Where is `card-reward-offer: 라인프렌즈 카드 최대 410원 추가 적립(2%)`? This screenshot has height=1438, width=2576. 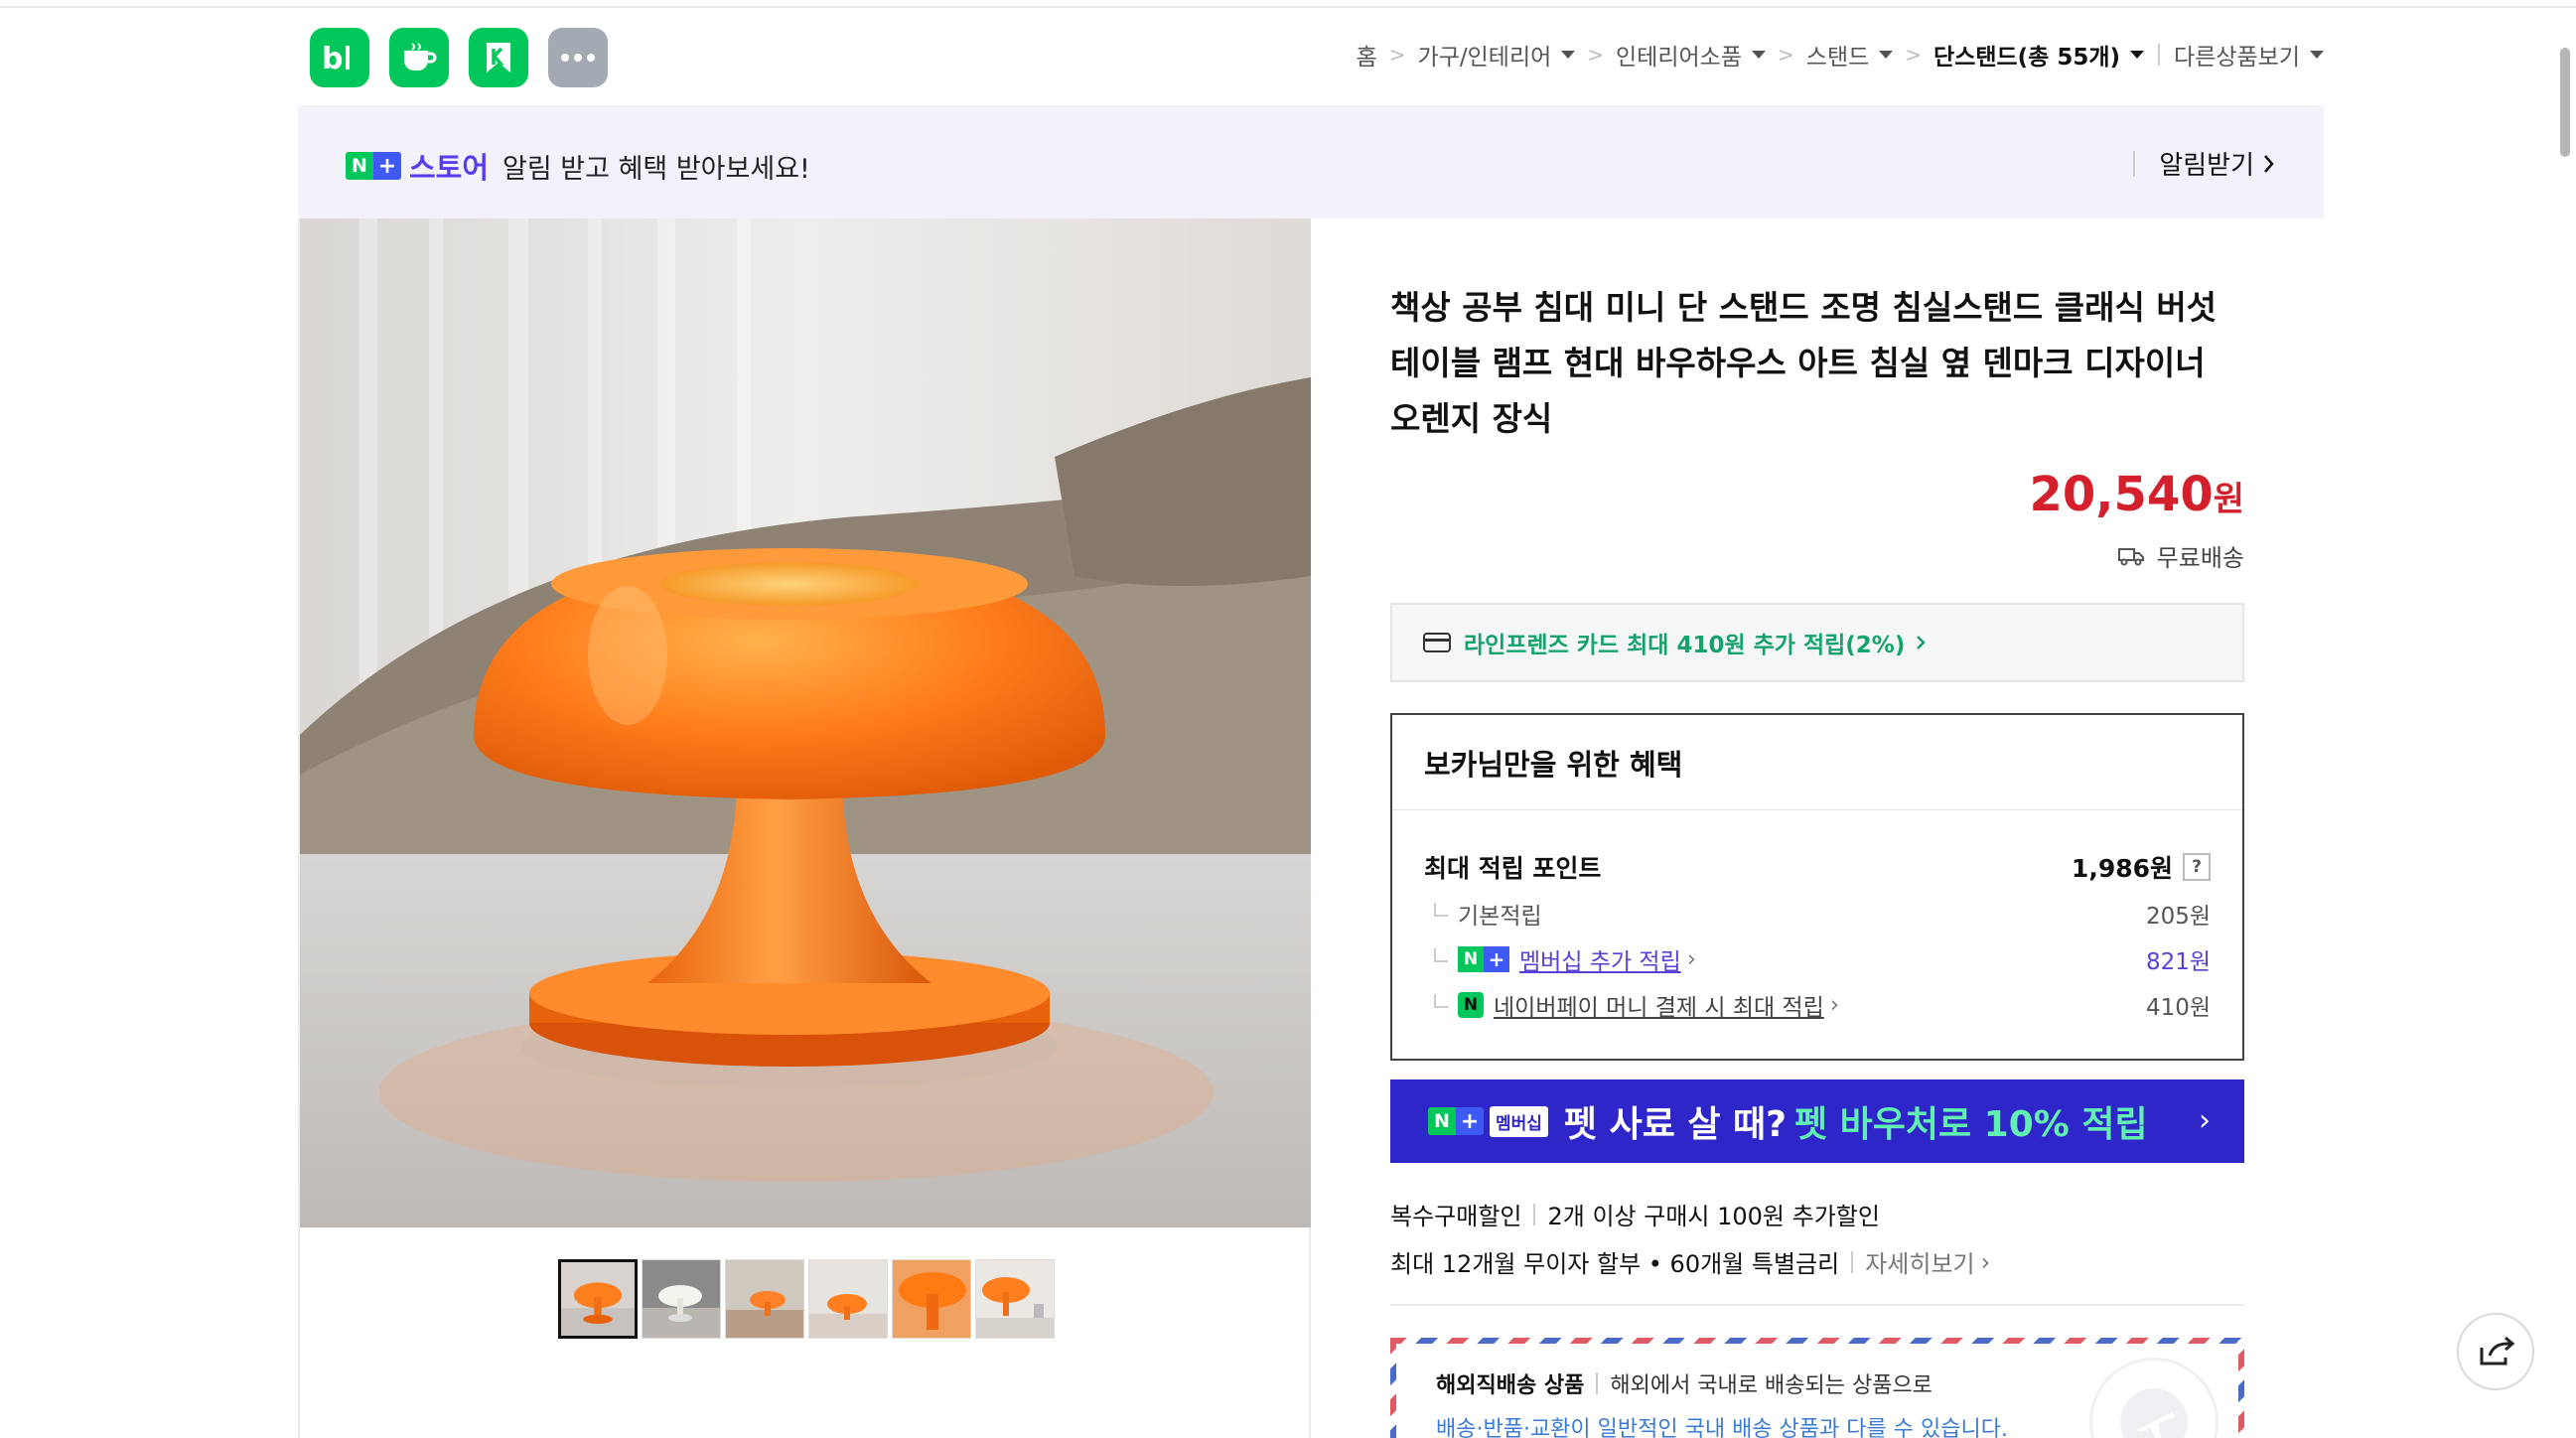
card-reward-offer: 라인프렌즈 카드 최대 410원 추가 적립(2%) is located at coordinates (1817, 642).